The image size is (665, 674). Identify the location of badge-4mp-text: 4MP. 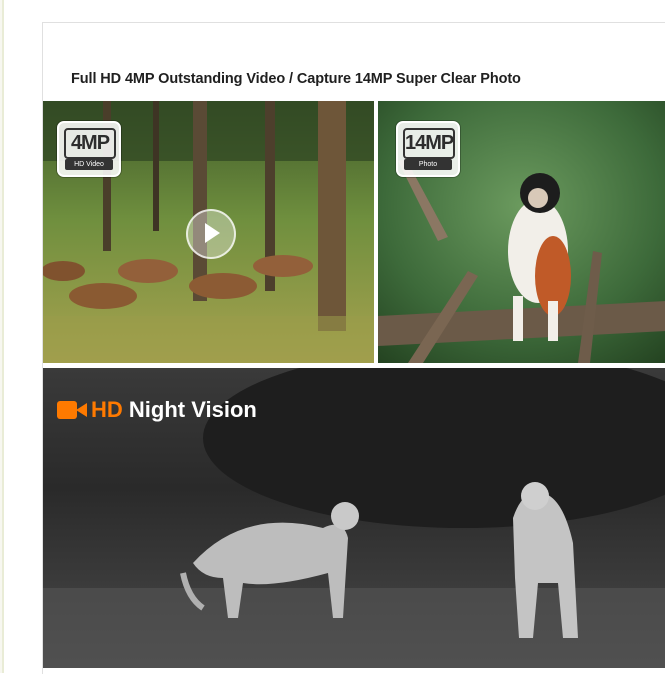
(90, 143).